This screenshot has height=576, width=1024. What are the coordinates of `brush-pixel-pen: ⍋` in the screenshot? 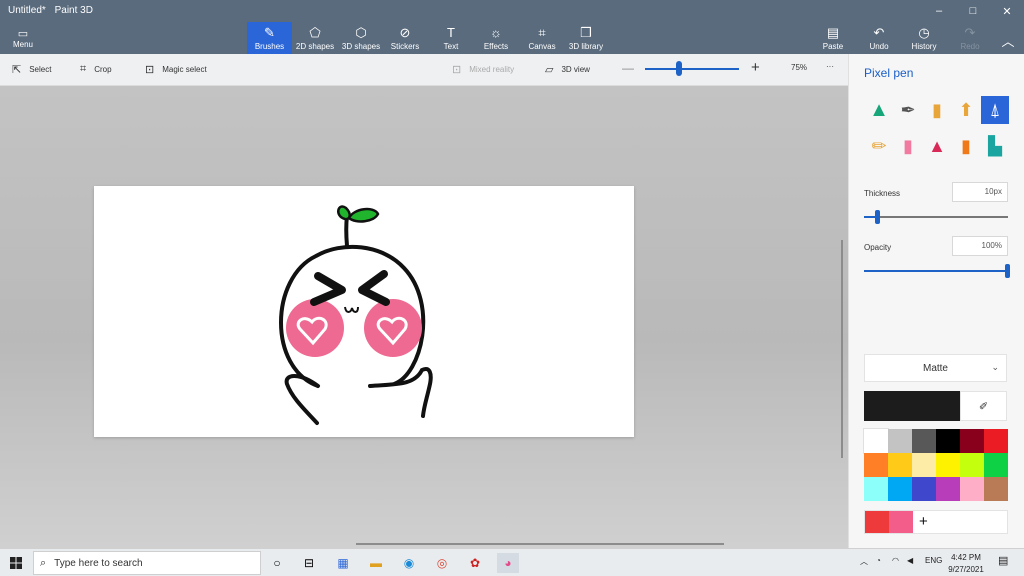 It's located at (995, 110).